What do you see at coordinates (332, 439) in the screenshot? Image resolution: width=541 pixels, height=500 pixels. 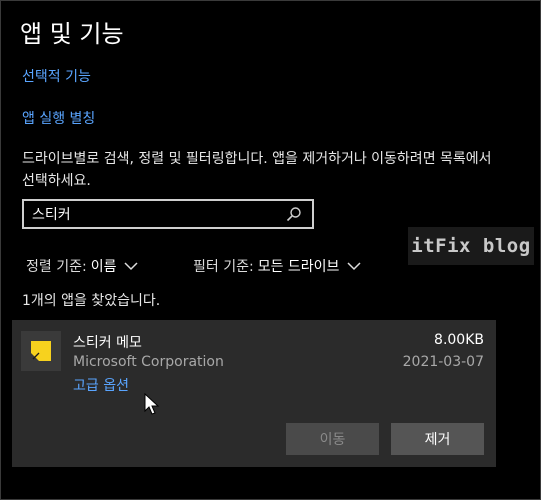 I see `move-button: 이동` at bounding box center [332, 439].